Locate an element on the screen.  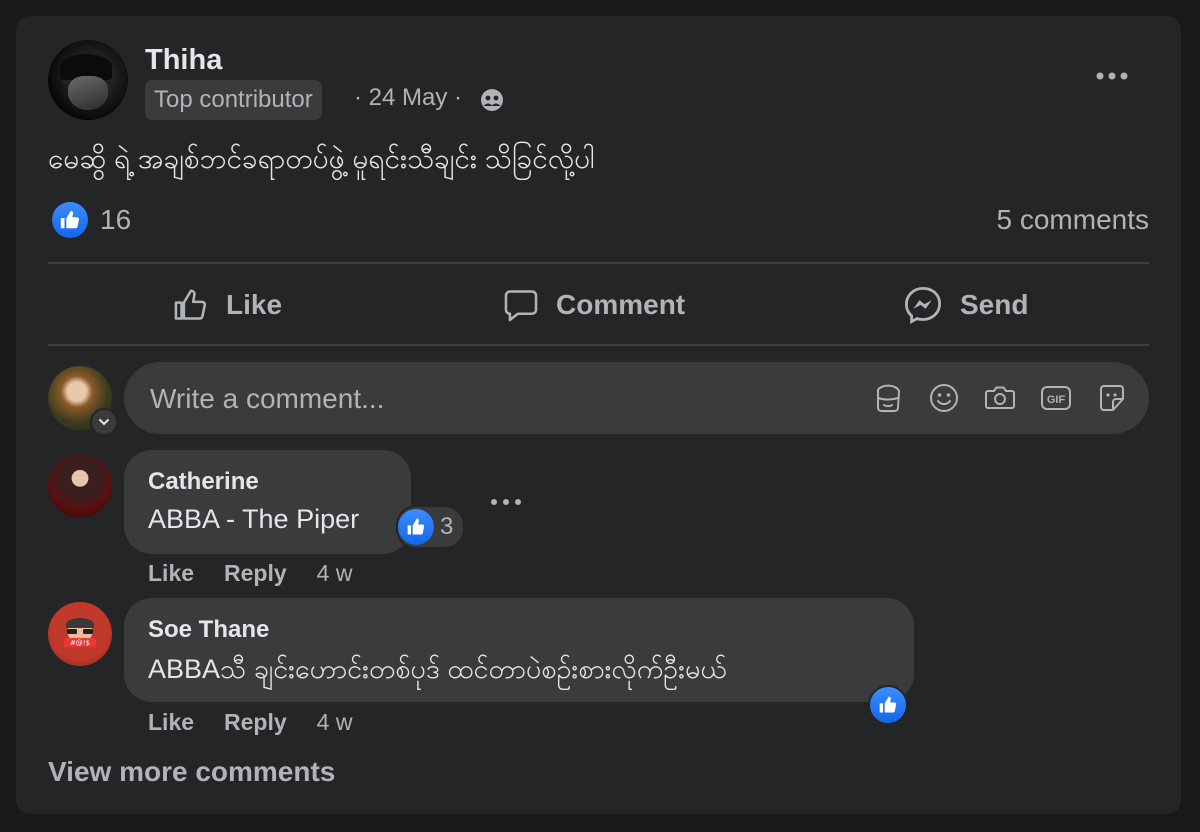
comment-author-name: Catherine is located at coordinates (203, 482).